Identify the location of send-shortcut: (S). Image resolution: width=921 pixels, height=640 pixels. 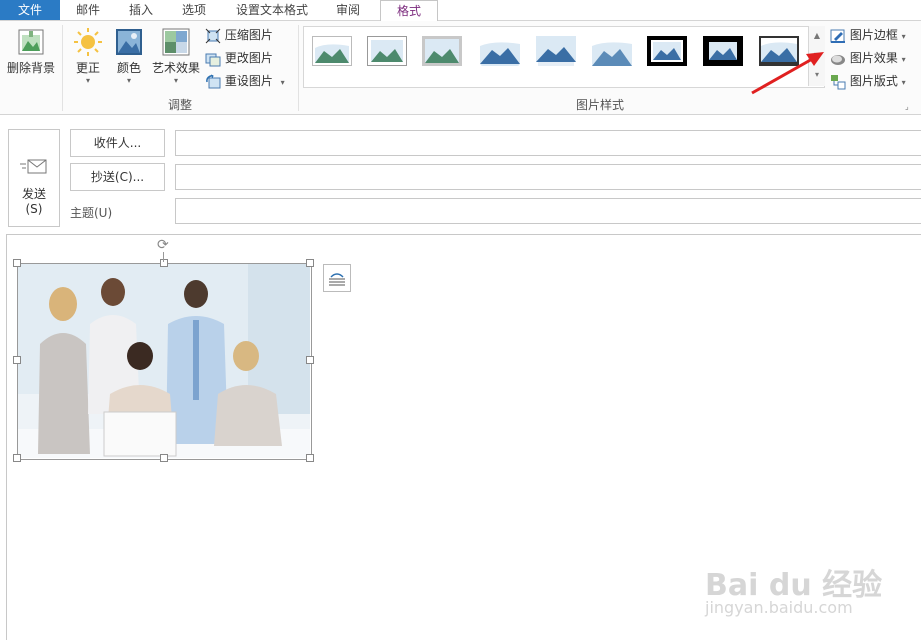
(34, 209).